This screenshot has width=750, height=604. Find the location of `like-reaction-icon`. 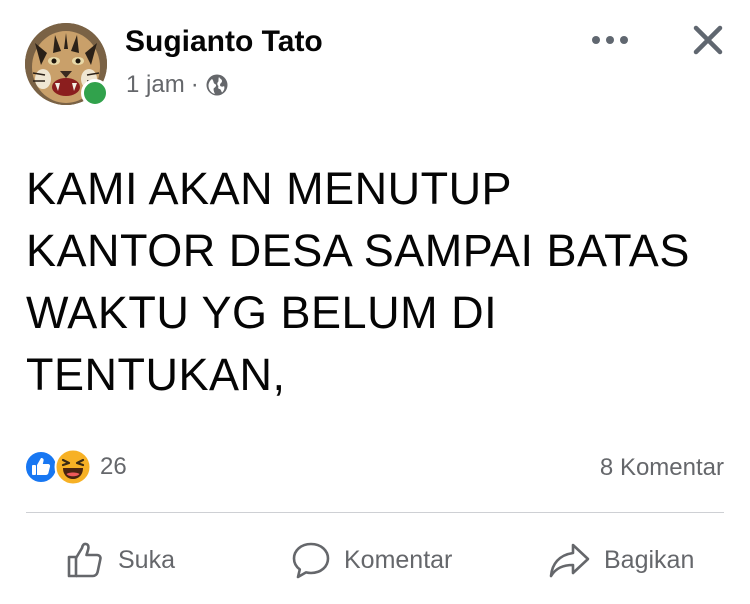

like-reaction-icon is located at coordinates (41, 467).